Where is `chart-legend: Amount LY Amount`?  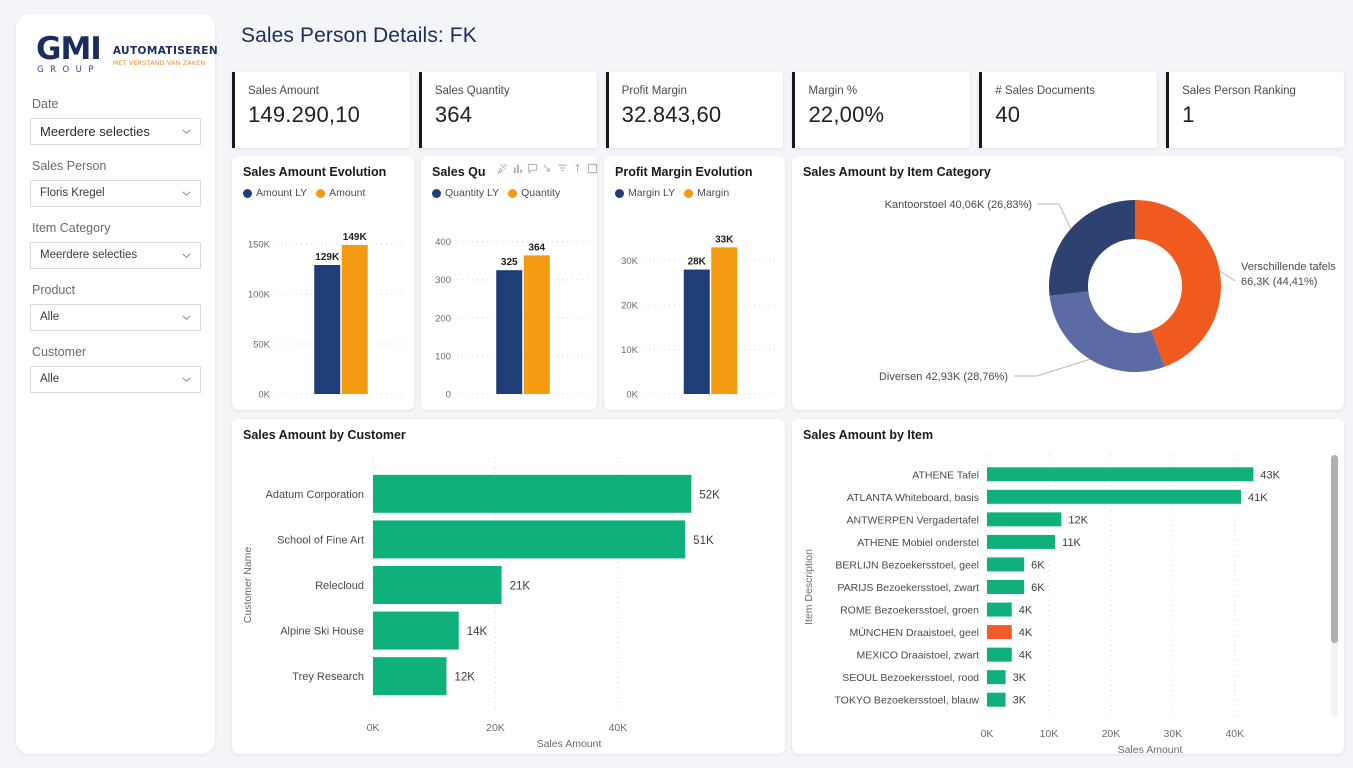 chart-legend: Amount LY Amount is located at coordinates (304, 193).